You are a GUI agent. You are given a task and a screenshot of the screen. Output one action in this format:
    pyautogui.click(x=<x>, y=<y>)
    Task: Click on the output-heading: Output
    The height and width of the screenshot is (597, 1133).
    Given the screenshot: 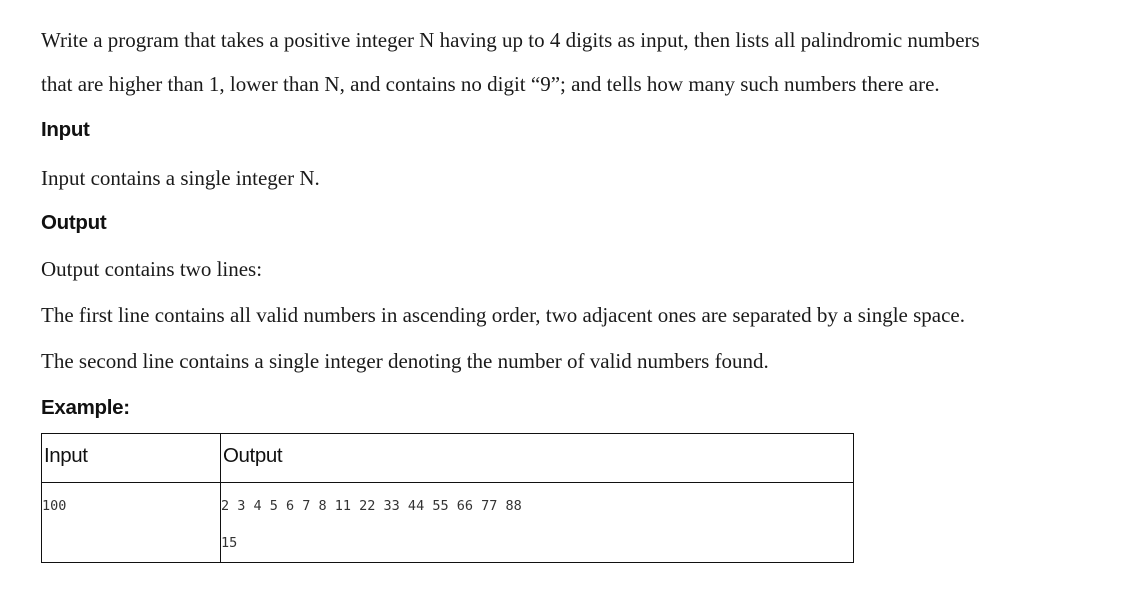 What is the action you would take?
    pyautogui.click(x=74, y=222)
    